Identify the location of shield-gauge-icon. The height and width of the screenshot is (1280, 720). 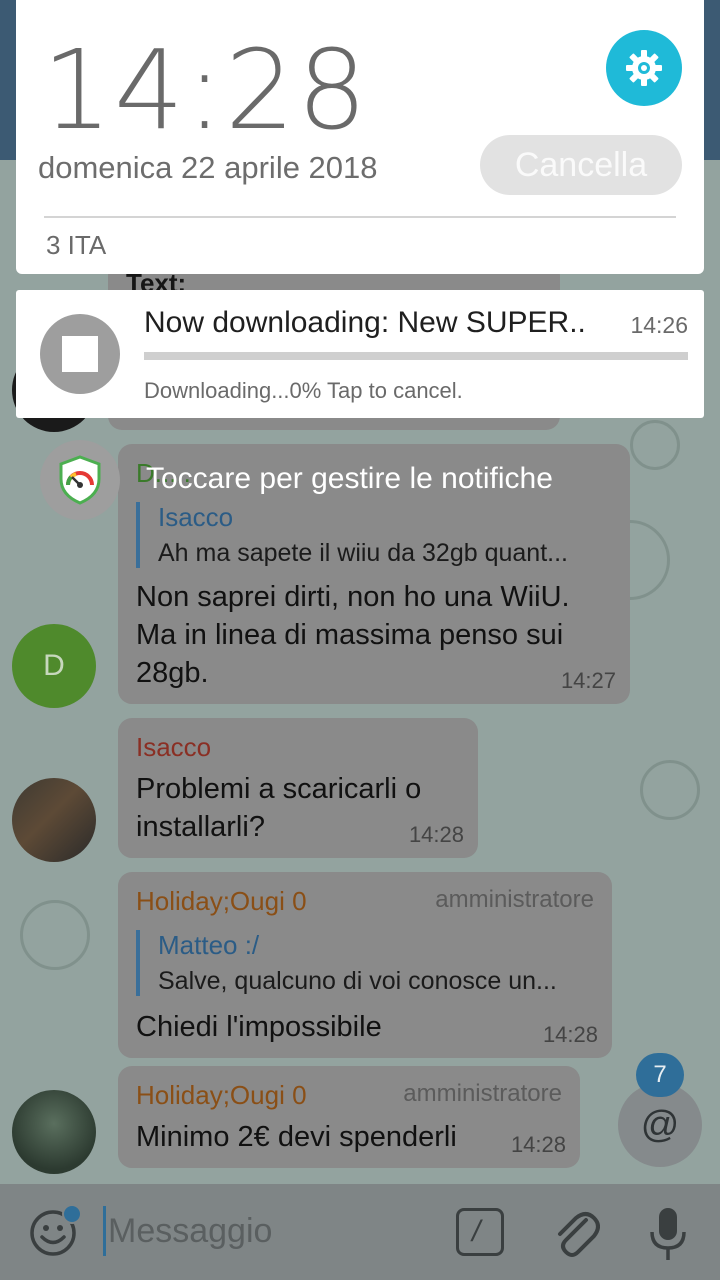
(80, 480).